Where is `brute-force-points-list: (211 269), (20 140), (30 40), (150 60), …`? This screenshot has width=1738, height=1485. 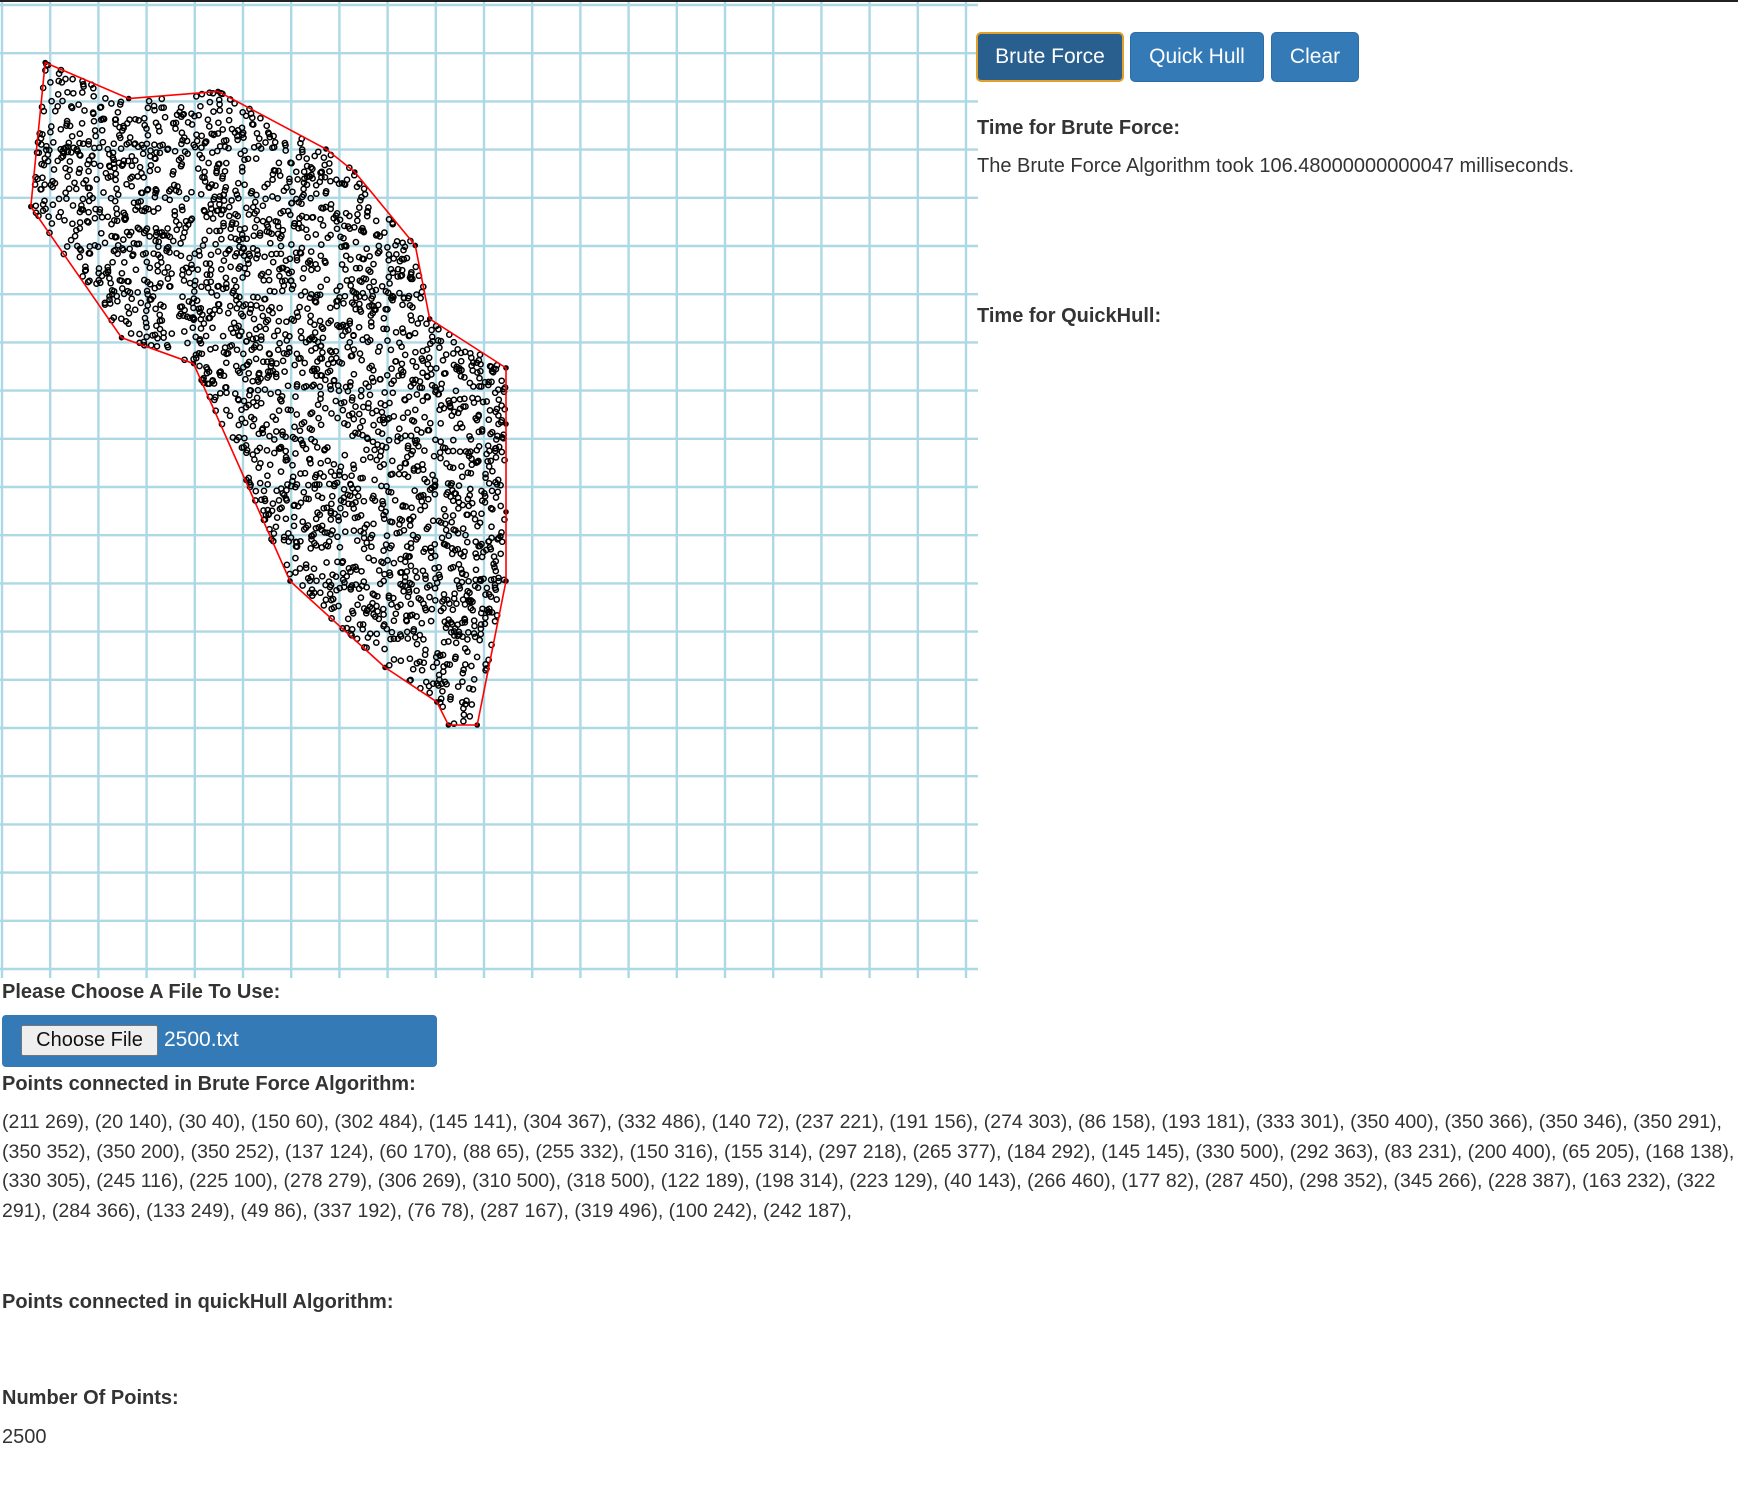
brute-force-points-list: (211 269), (20 140), (30 40), (150 60), … is located at coordinates (868, 1167).